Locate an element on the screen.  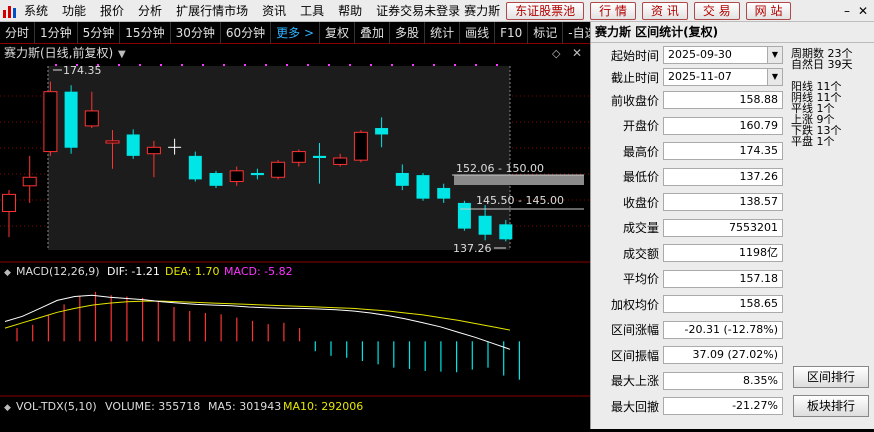
stat-label-prev-close: 前收盘价 is located at coordinates (634, 100).